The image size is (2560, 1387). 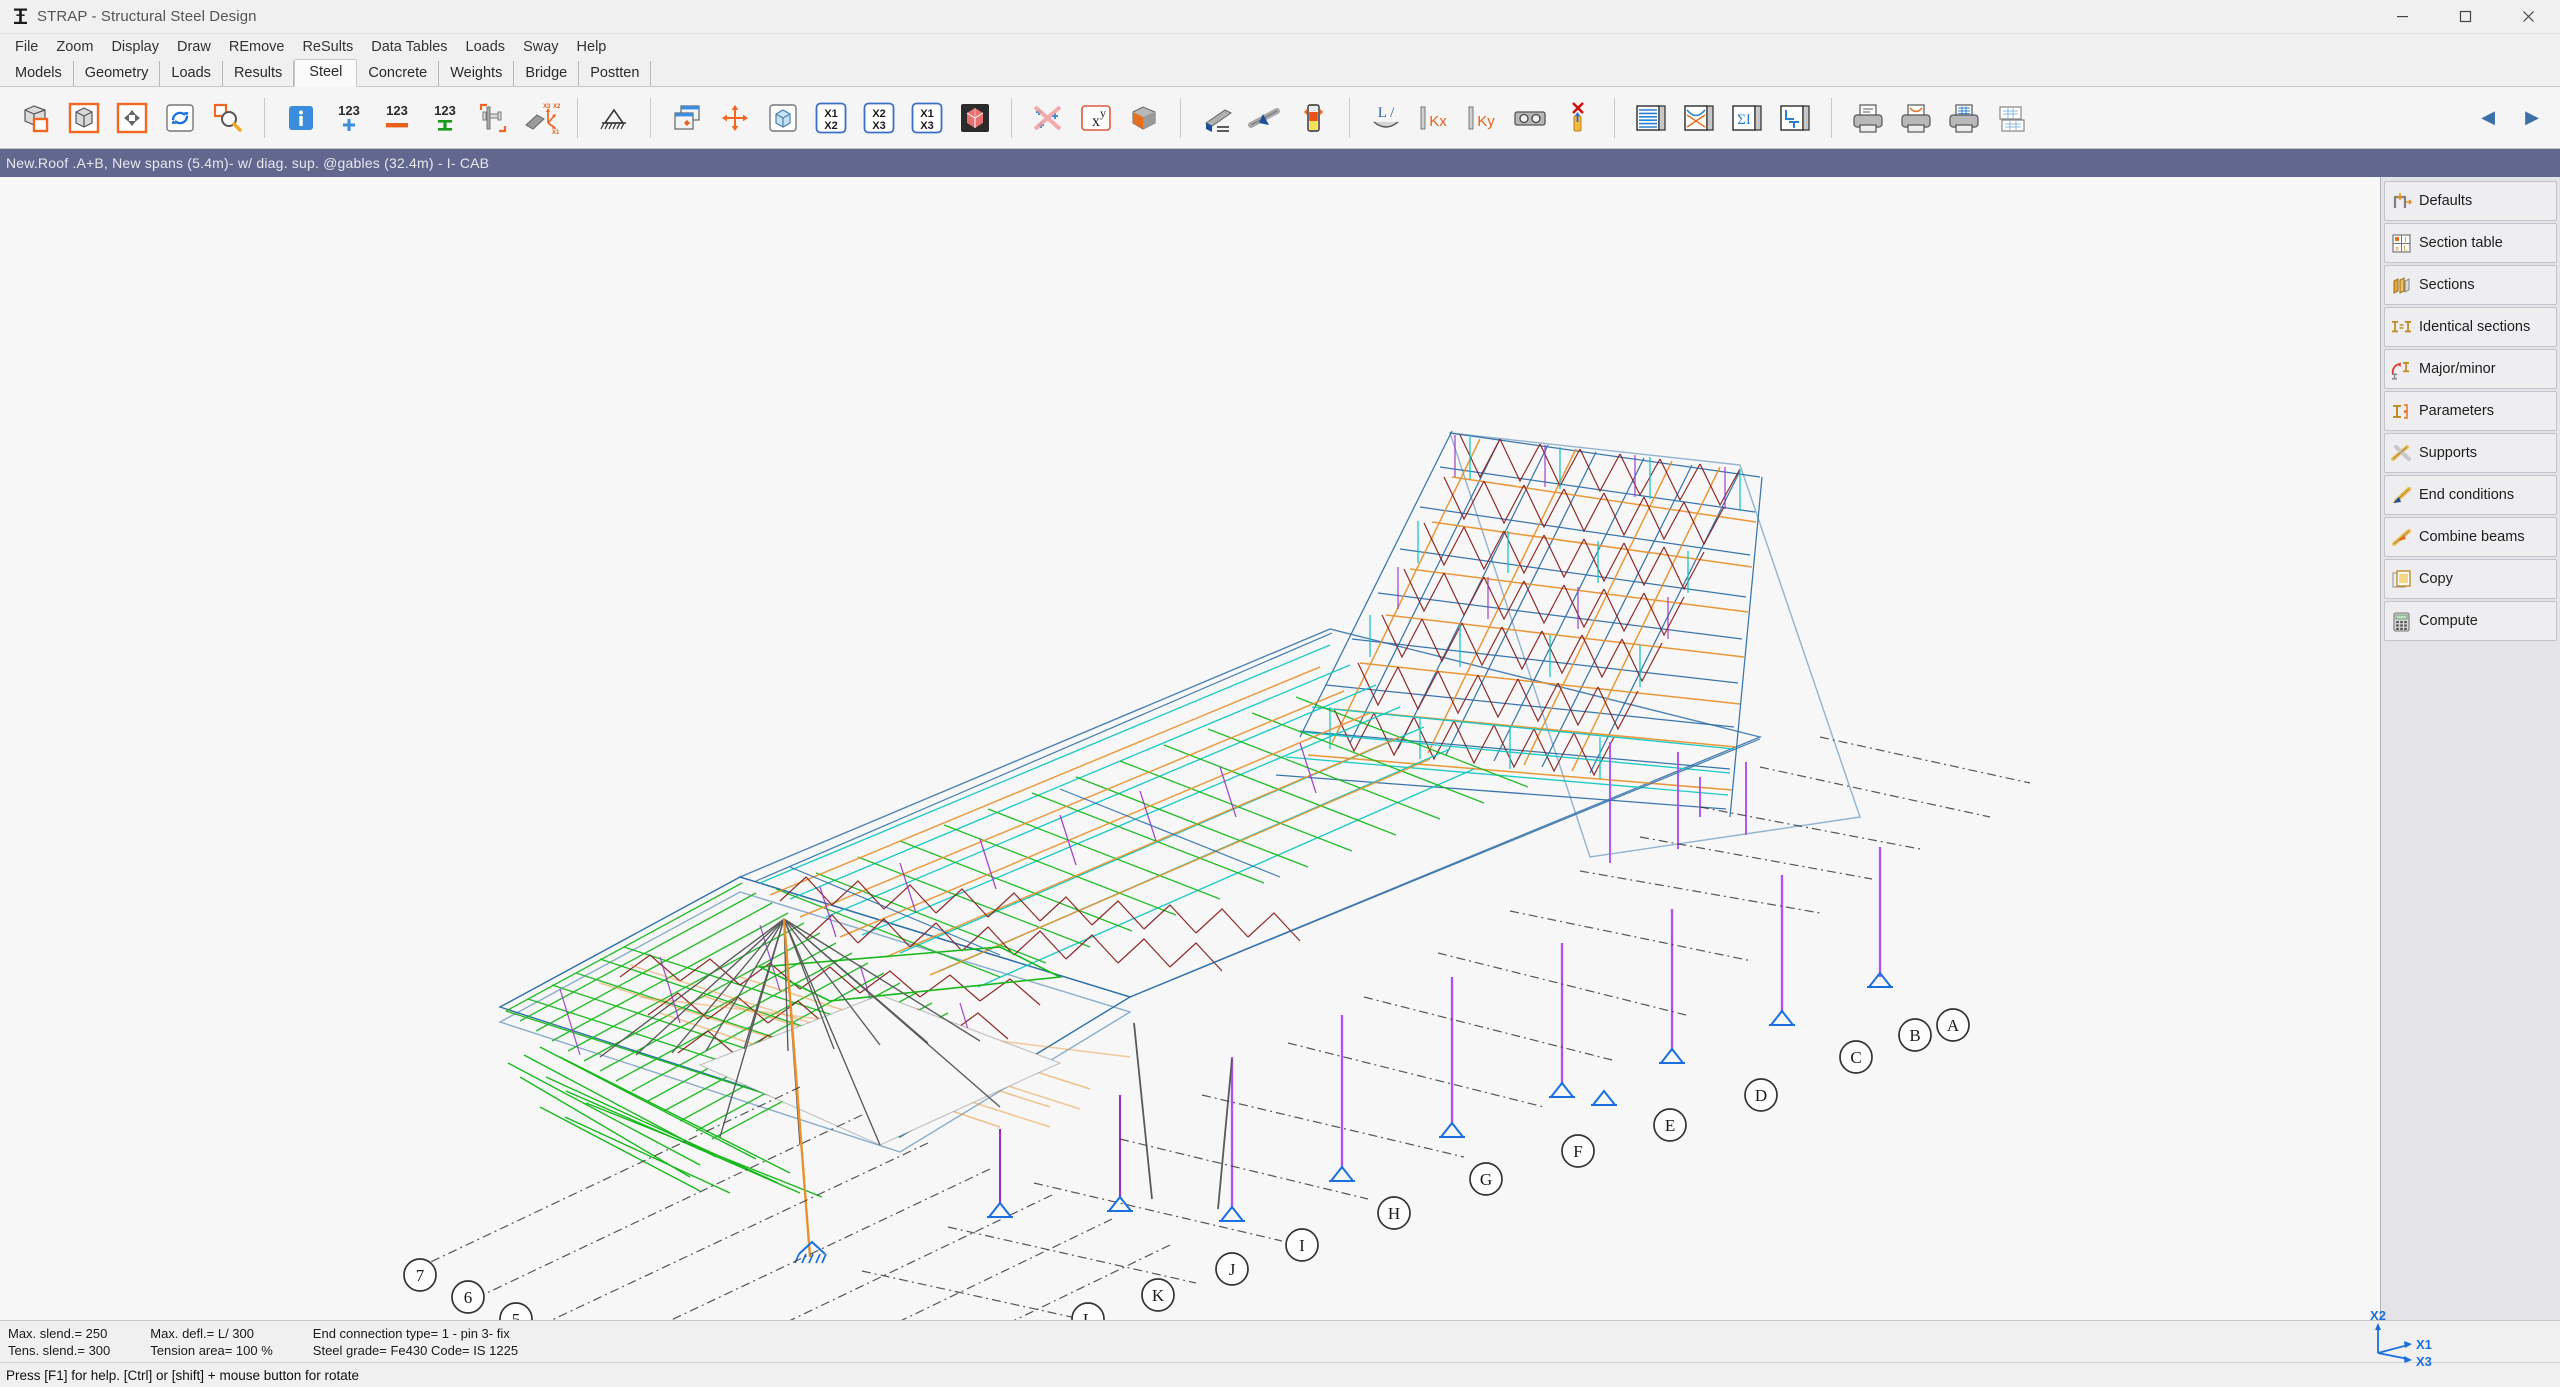 What do you see at coordinates (2532, 118) in the screenshot?
I see `toolbar-next-button: ▶` at bounding box center [2532, 118].